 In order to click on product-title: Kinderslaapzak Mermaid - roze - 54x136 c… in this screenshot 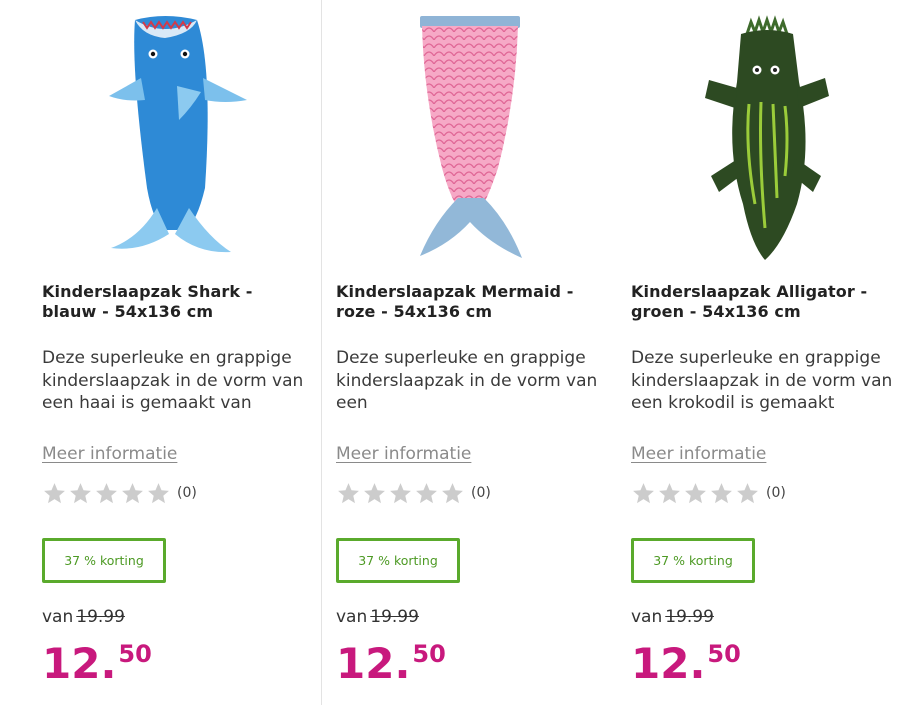, I will do `click(471, 302)`.